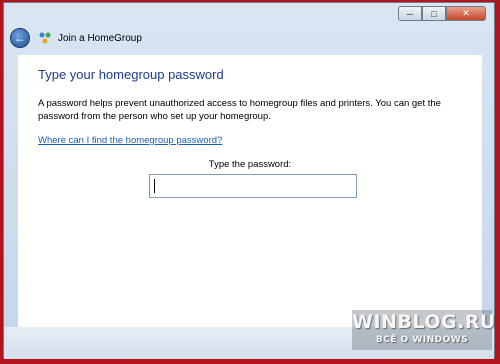 This screenshot has height=364, width=500. I want to click on minimize-icon: ─, so click(410, 13).